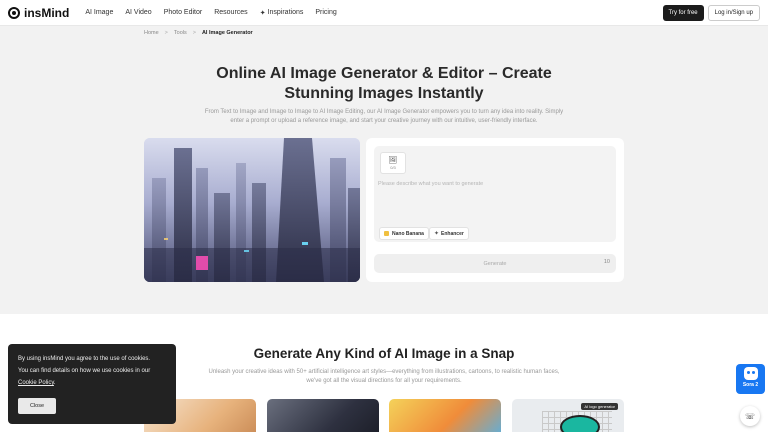  What do you see at coordinates (580, 423) in the screenshot?
I see `logo-badge-image` at bounding box center [580, 423].